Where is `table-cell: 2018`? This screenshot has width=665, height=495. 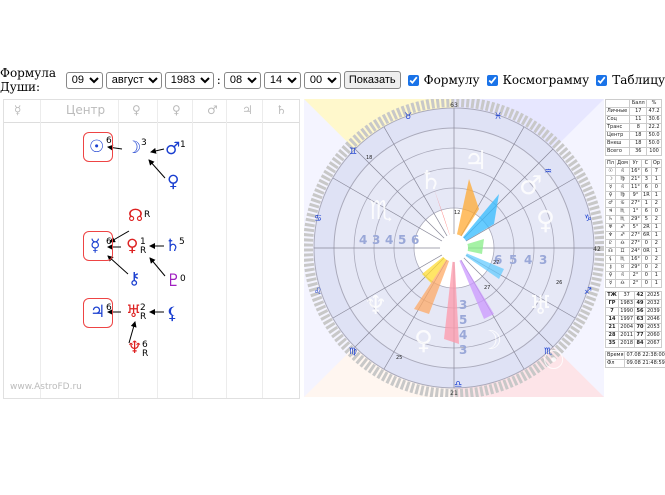 table-cell: 2018 is located at coordinates (626, 343).